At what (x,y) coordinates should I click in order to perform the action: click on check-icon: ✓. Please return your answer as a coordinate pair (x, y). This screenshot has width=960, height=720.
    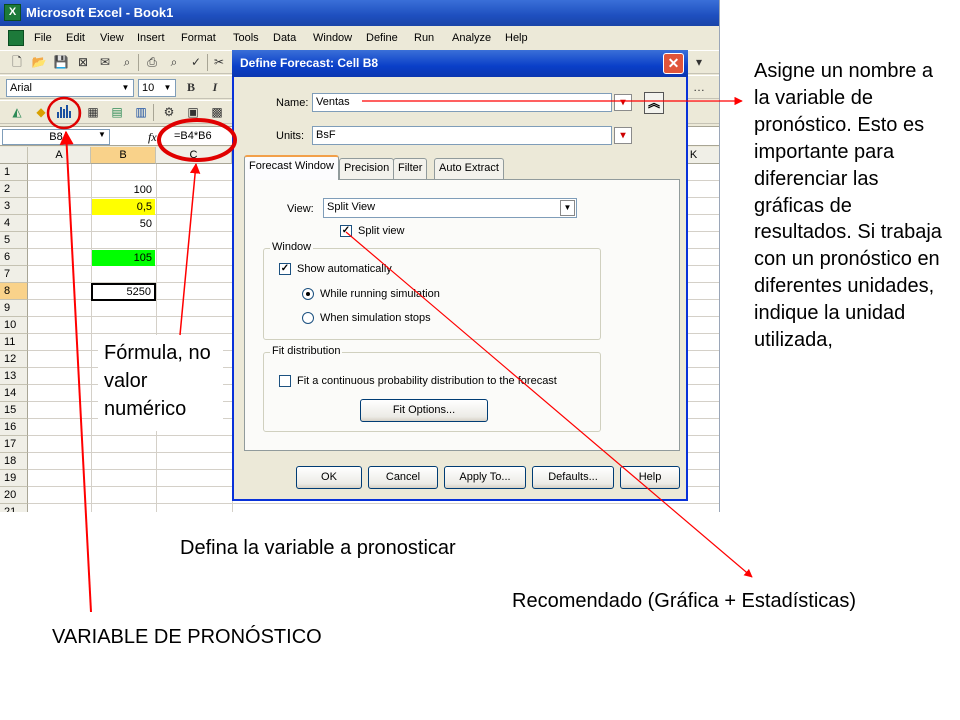
    Looking at the image, I should click on (285, 268).